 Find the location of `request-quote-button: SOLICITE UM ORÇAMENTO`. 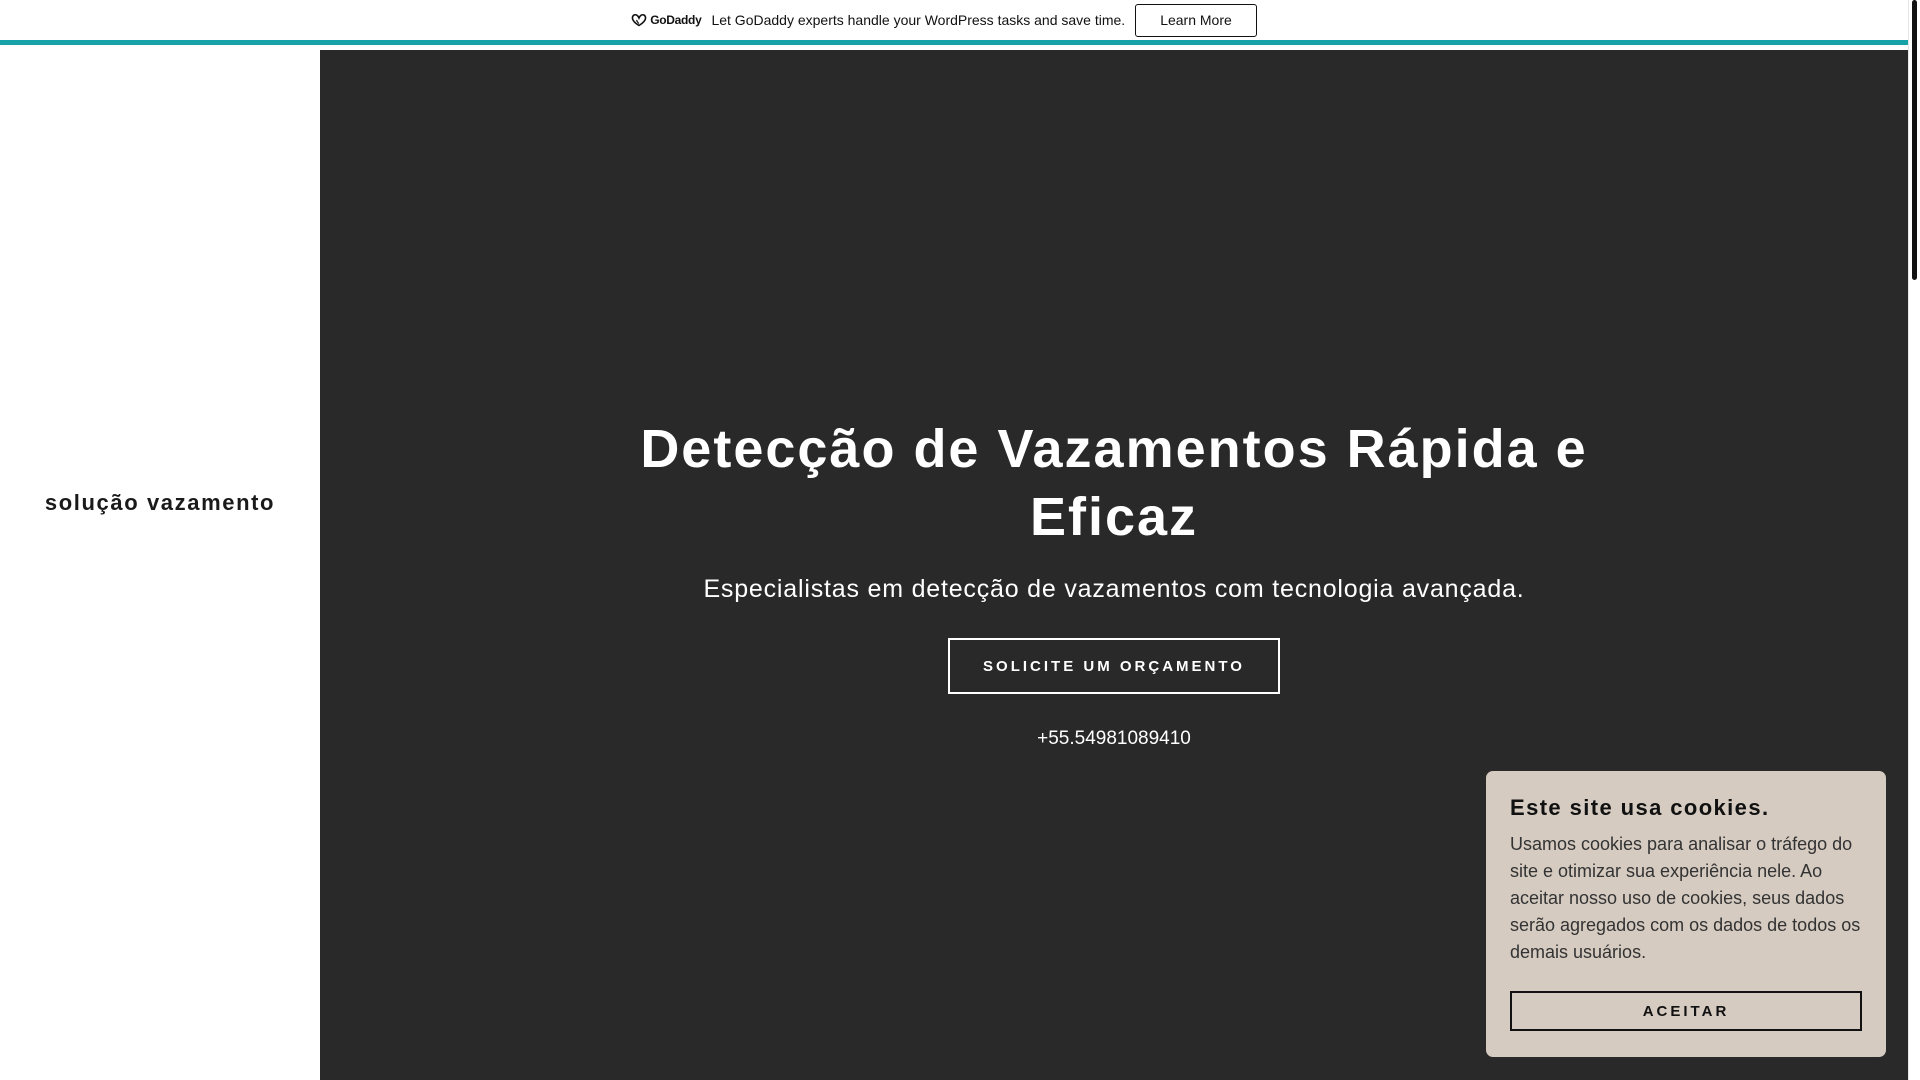

request-quote-button: SOLICITE UM ORÇAMENTO is located at coordinates (1114, 666).